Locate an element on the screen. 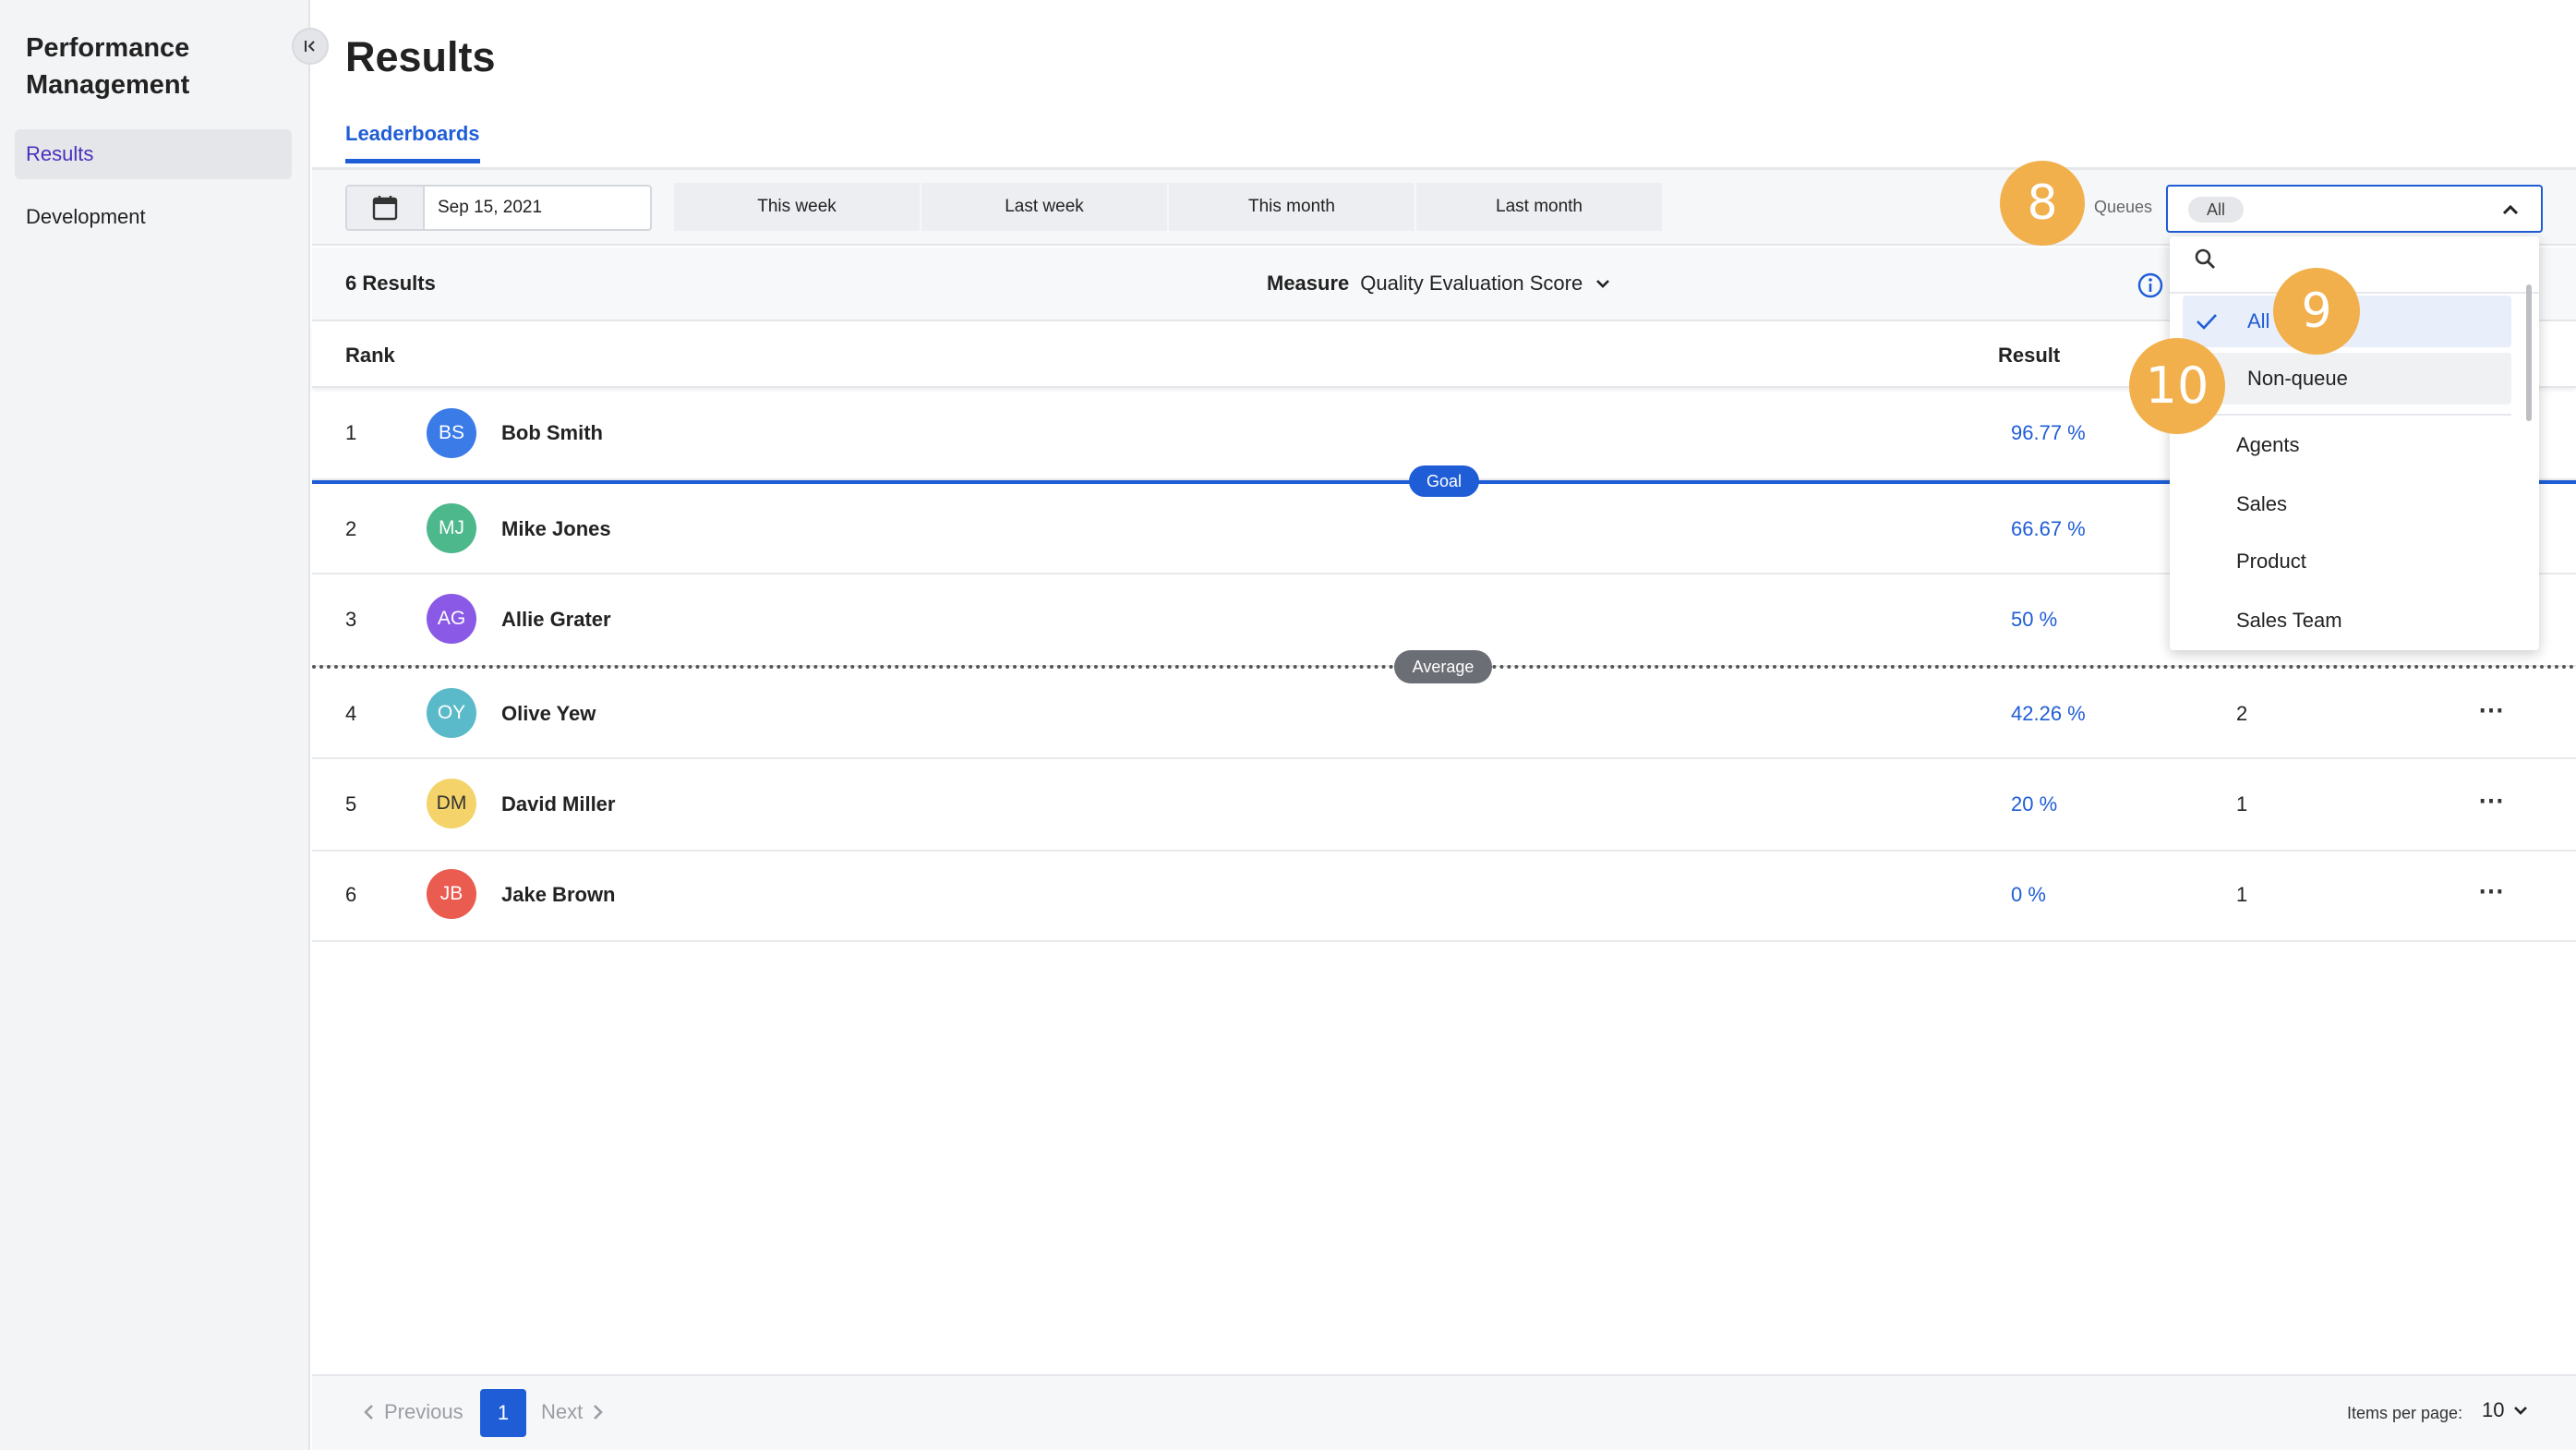 The width and height of the screenshot is (2576, 1450). collapse-left-icon is located at coordinates (310, 46).